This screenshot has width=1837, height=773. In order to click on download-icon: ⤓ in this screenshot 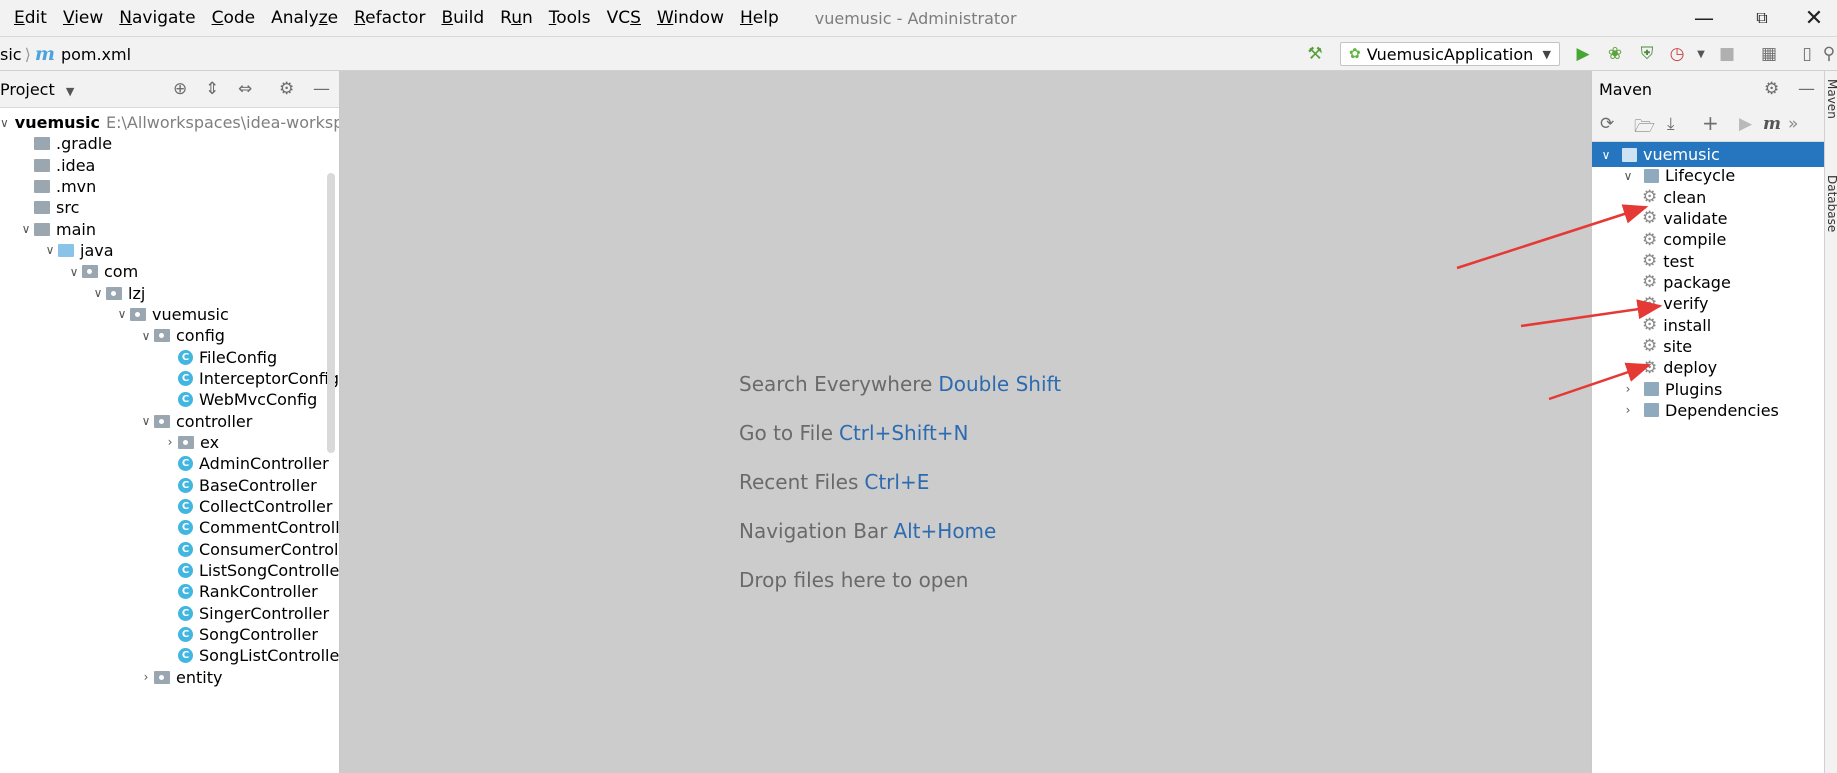, I will do `click(1671, 124)`.